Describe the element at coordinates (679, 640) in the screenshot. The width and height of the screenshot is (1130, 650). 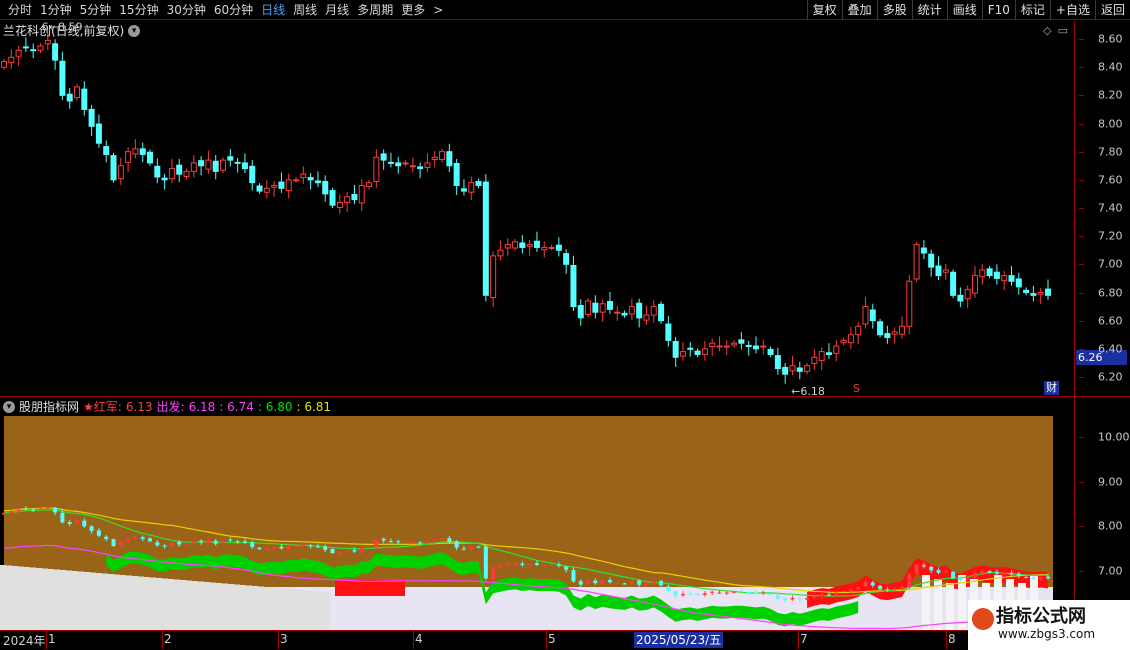
I see `date-cursor: 2025/05/23/五` at that location.